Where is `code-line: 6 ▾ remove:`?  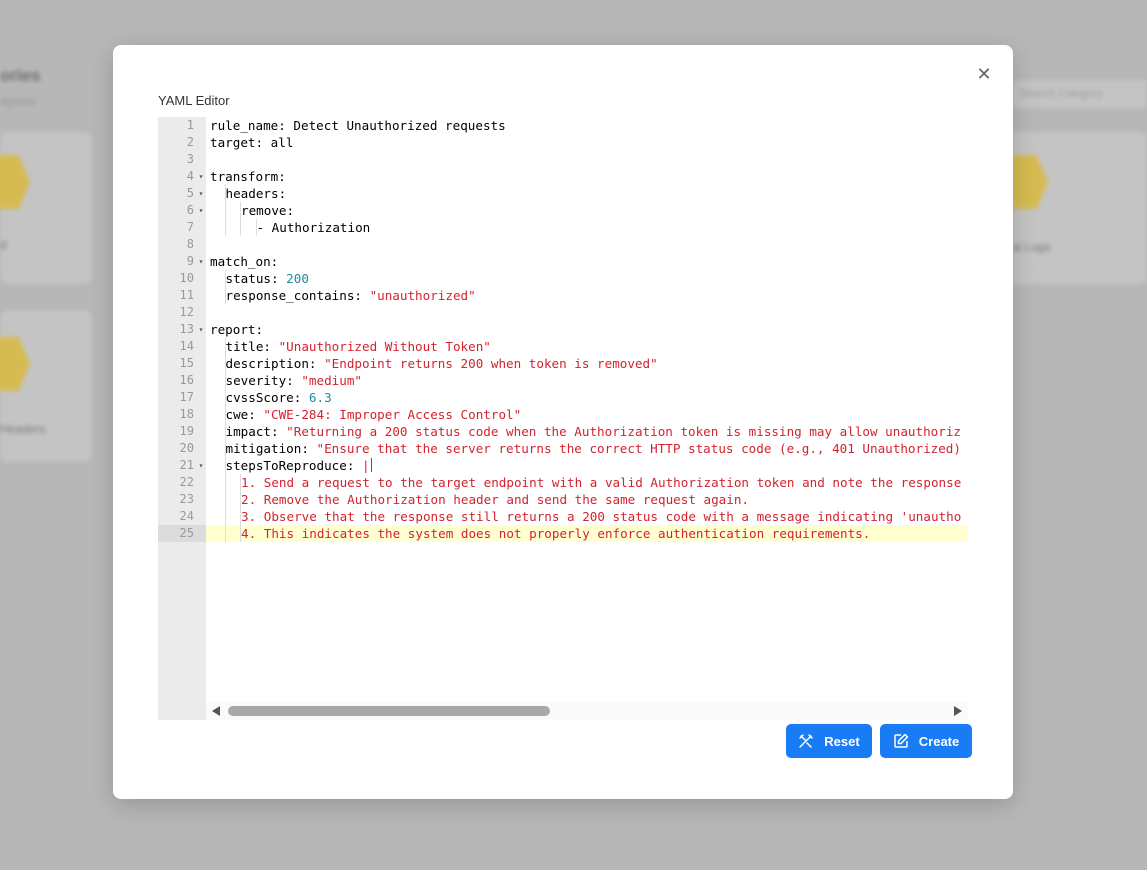 code-line: 6 ▾ remove: is located at coordinates (563, 210).